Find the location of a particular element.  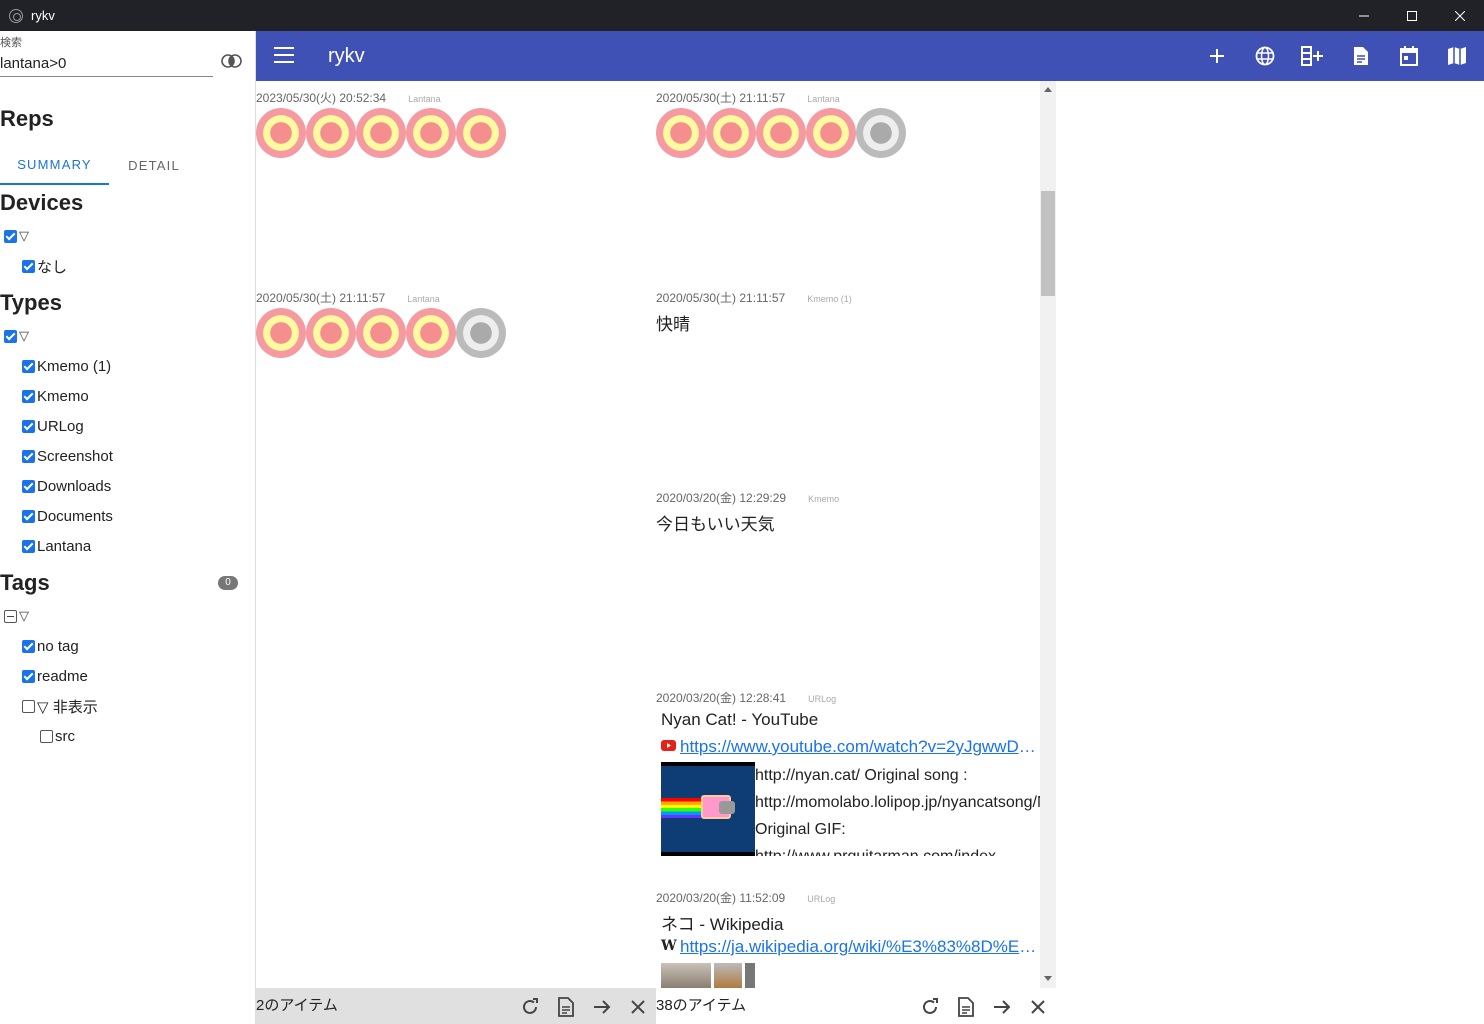

kmemo-text: 今日もいい天気 is located at coordinates (715, 524).